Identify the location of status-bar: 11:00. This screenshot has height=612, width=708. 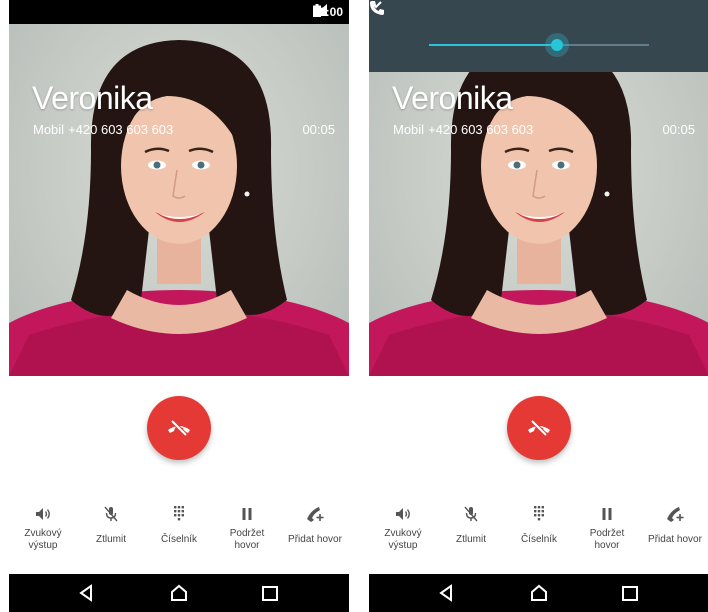
(179, 12).